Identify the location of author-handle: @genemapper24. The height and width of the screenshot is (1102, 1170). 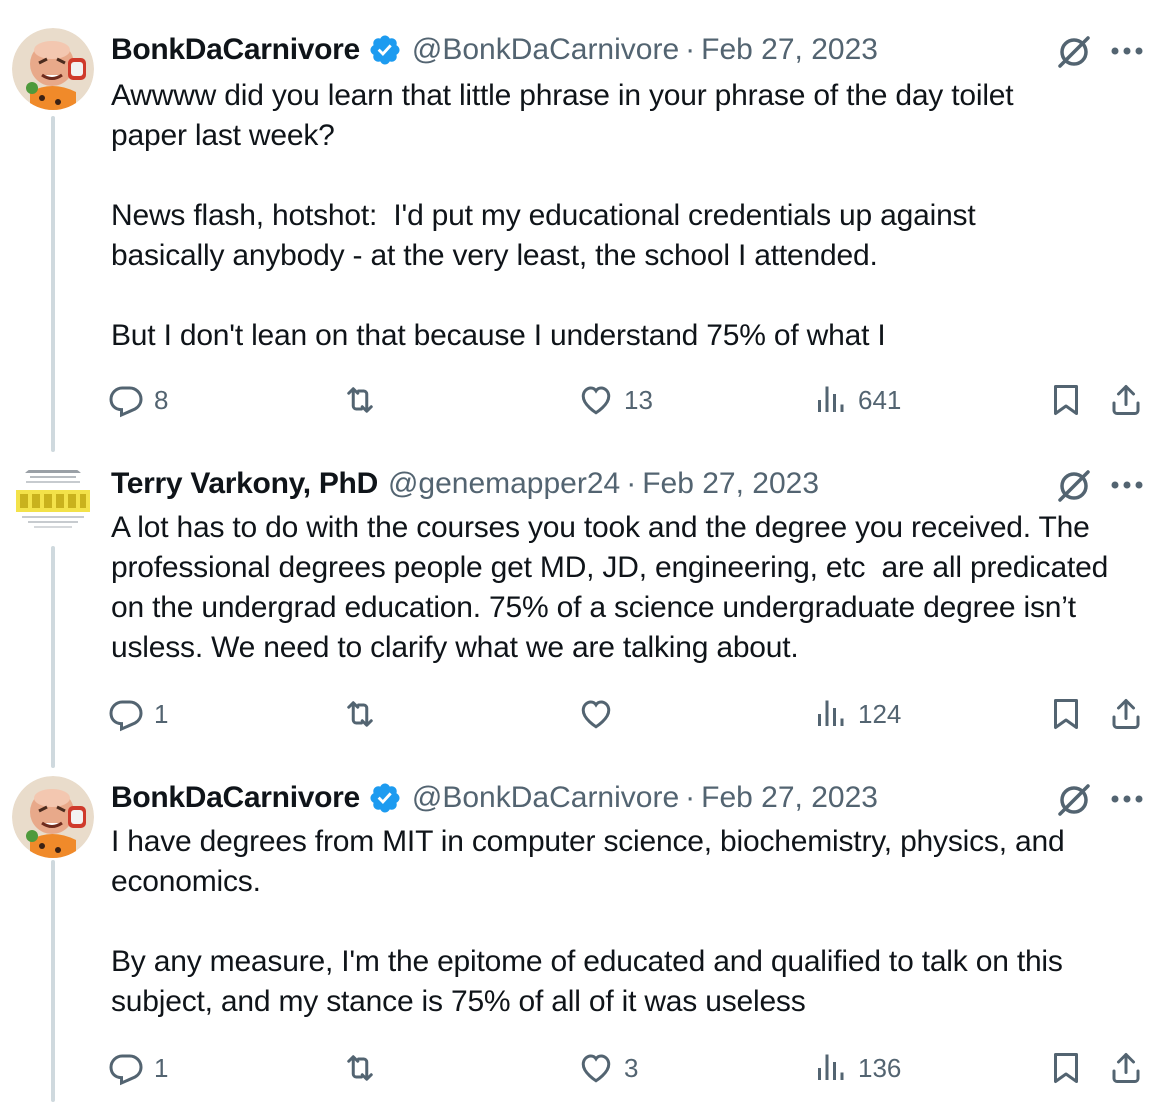
(504, 484).